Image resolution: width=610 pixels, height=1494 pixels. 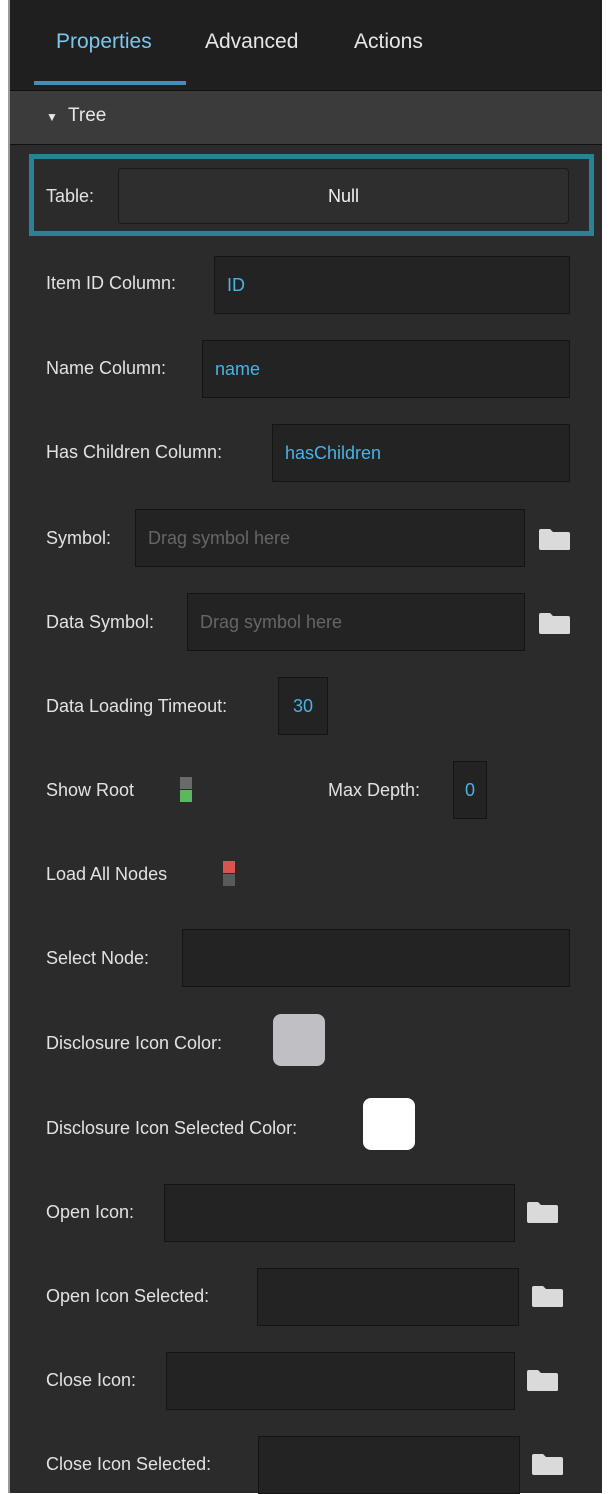 I want to click on open-icon-selected-field, so click(x=388, y=1297).